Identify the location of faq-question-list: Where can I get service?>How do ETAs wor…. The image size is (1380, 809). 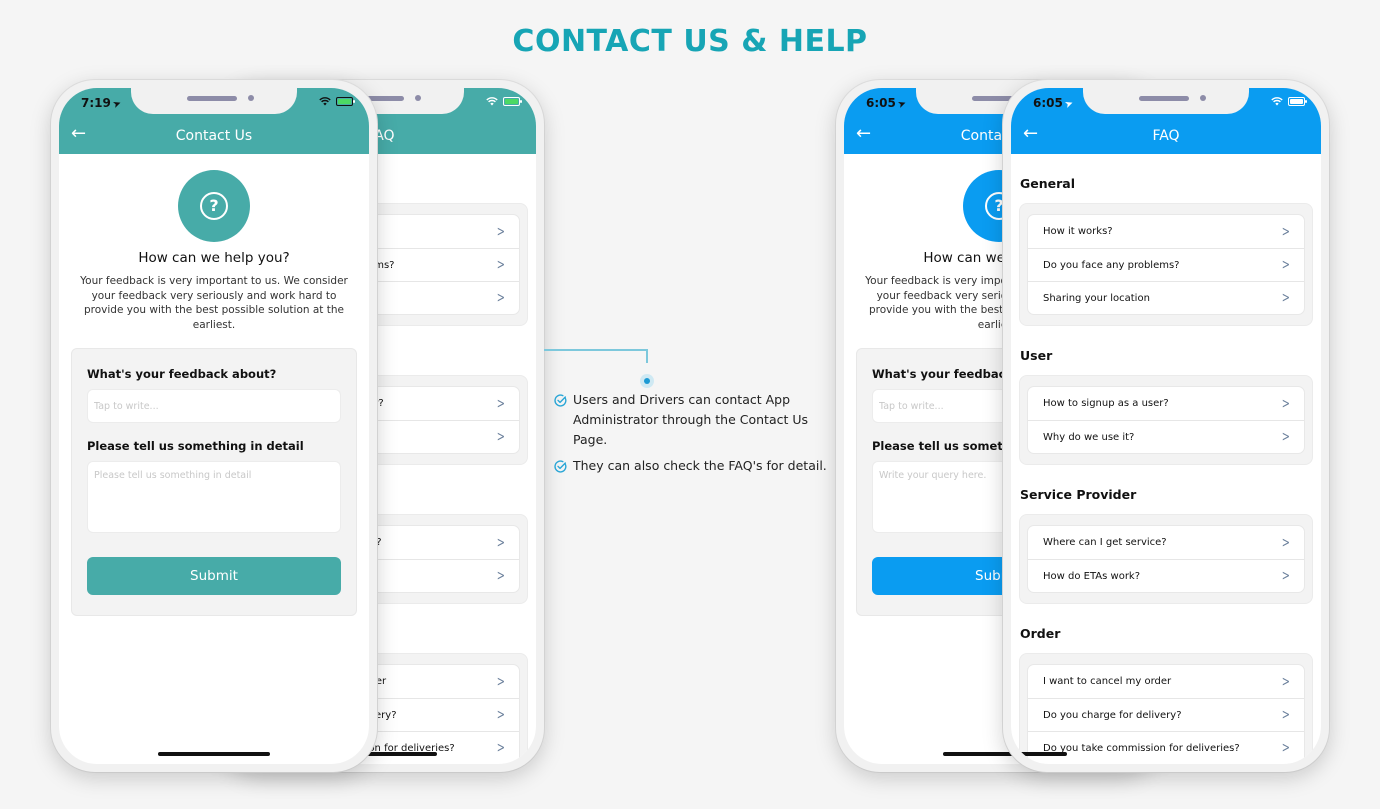
(1166, 559).